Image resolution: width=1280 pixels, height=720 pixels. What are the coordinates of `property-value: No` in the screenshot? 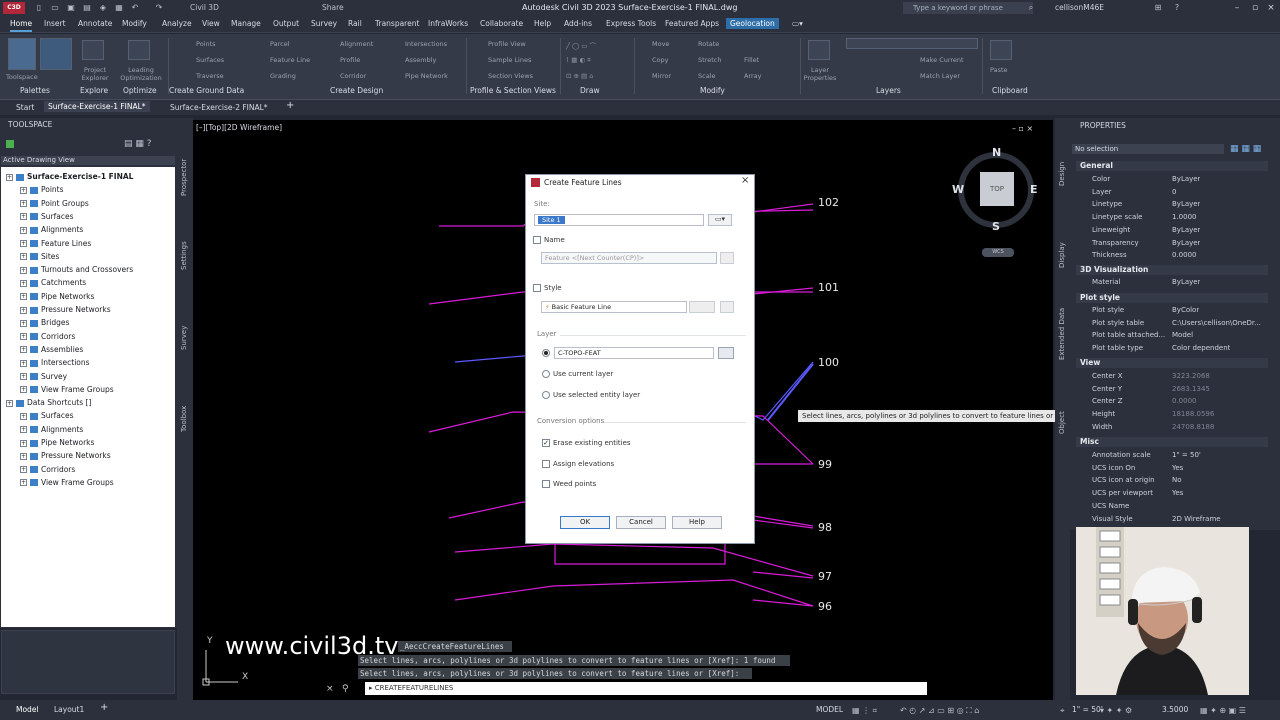 It's located at (1177, 480).